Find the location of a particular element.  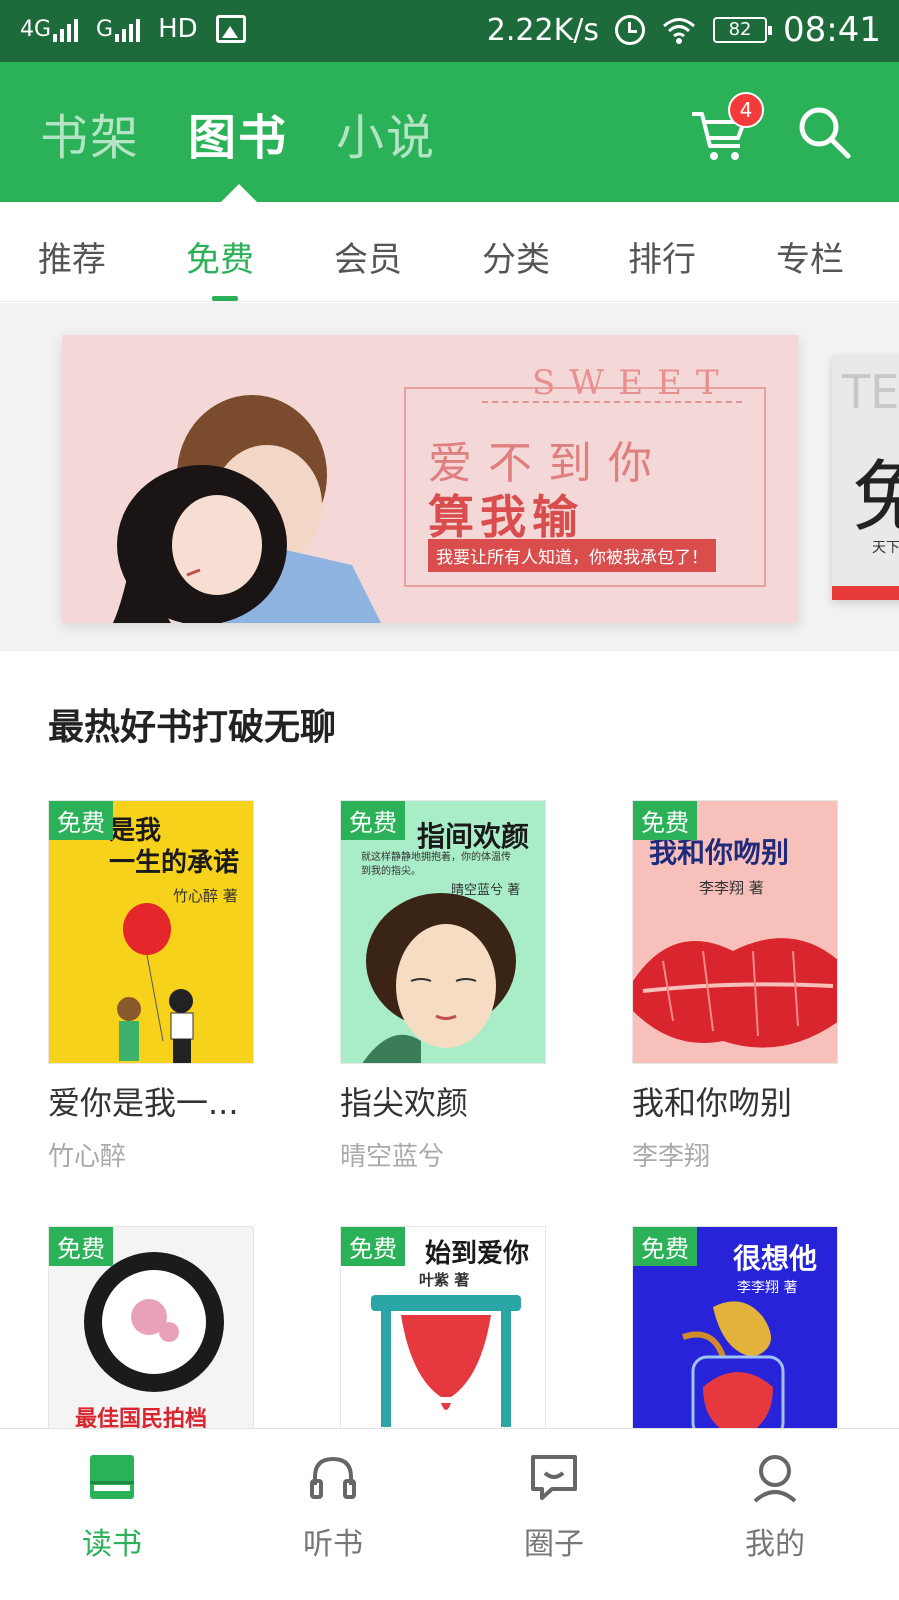

bottom-navigation: 读书 听书 圈子 我的 is located at coordinates (449, 1514).